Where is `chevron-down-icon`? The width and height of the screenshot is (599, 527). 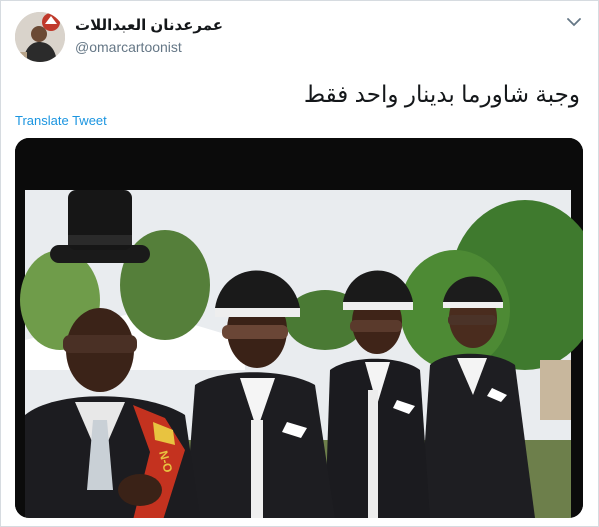
chevron-down-icon is located at coordinates (574, 22).